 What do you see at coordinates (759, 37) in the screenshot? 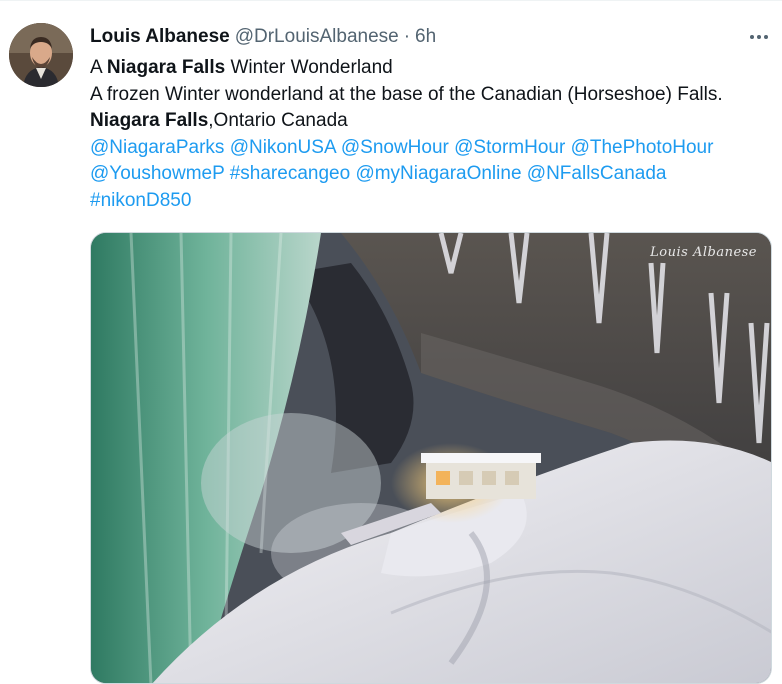
I see `more-horizontal-icon` at bounding box center [759, 37].